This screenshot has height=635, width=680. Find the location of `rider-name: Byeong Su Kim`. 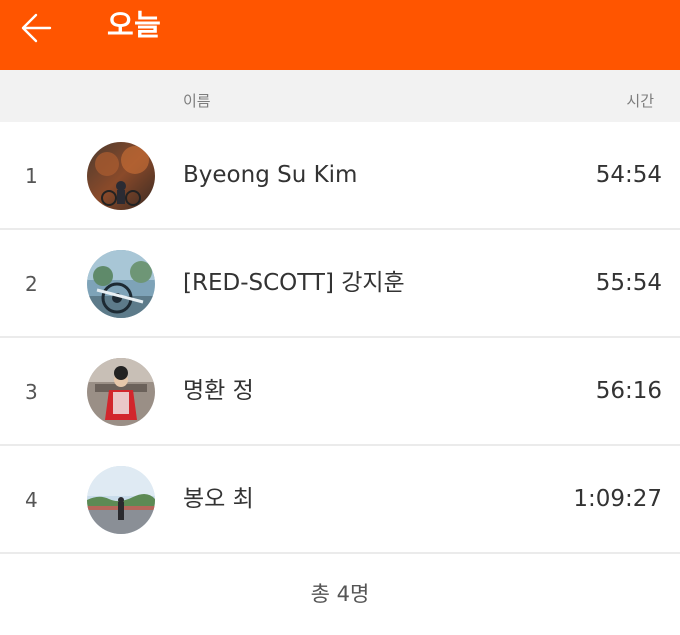

rider-name: Byeong Su Kim is located at coordinates (270, 175).